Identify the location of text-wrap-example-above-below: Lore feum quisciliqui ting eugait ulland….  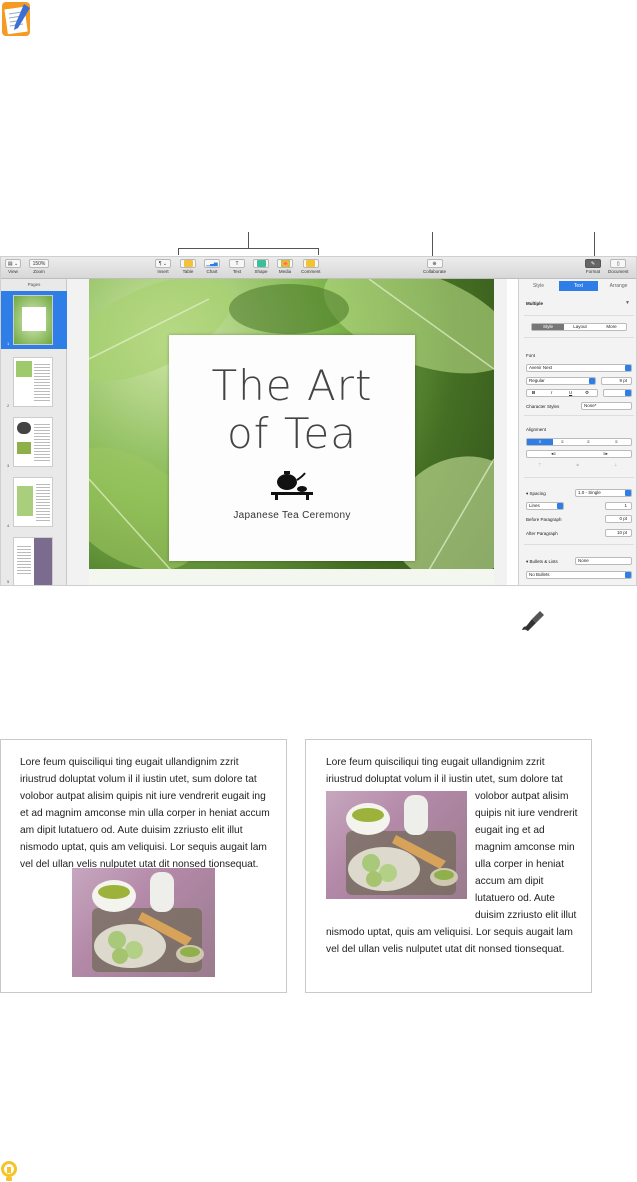
(143, 866).